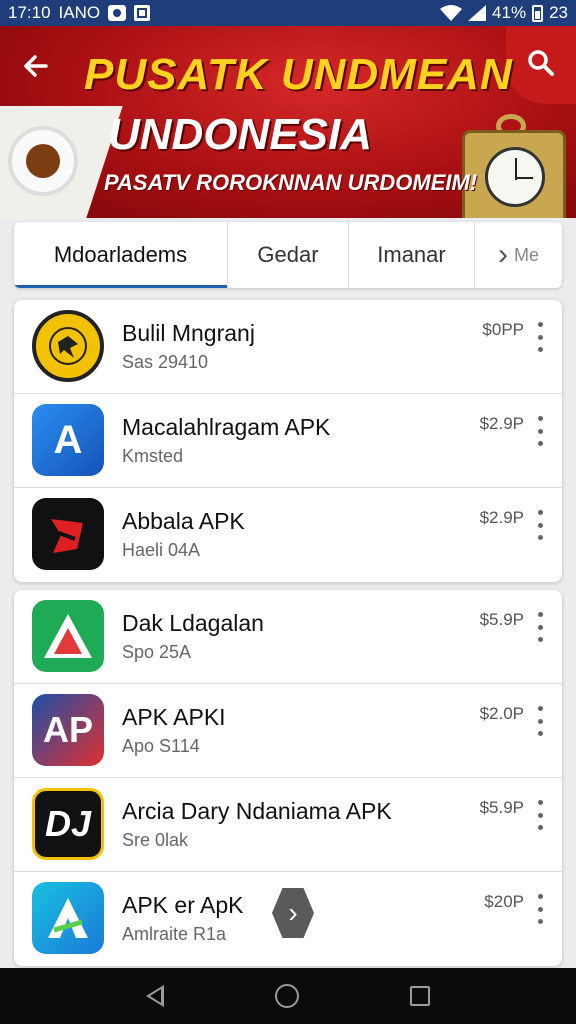 The height and width of the screenshot is (1024, 576). Describe the element at coordinates (288, 347) in the screenshot. I see `list-item: Bulil Mngranj Sas 29410 $0PP` at that location.